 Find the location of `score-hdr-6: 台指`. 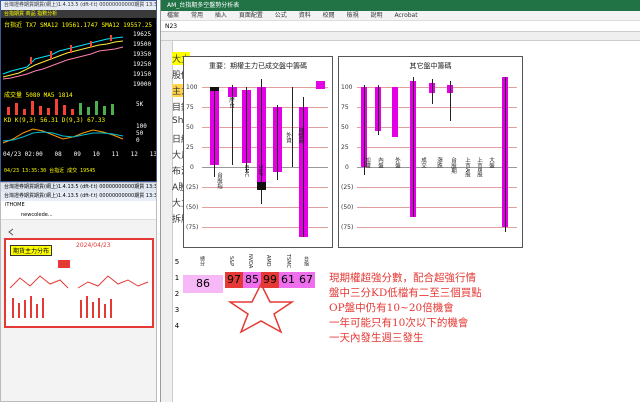

score-hdr-6: 台指 is located at coordinates (306, 261).